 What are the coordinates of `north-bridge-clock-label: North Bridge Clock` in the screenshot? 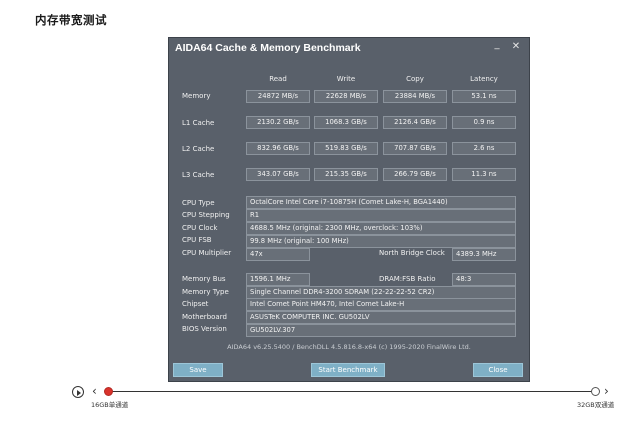 It's located at (412, 253).